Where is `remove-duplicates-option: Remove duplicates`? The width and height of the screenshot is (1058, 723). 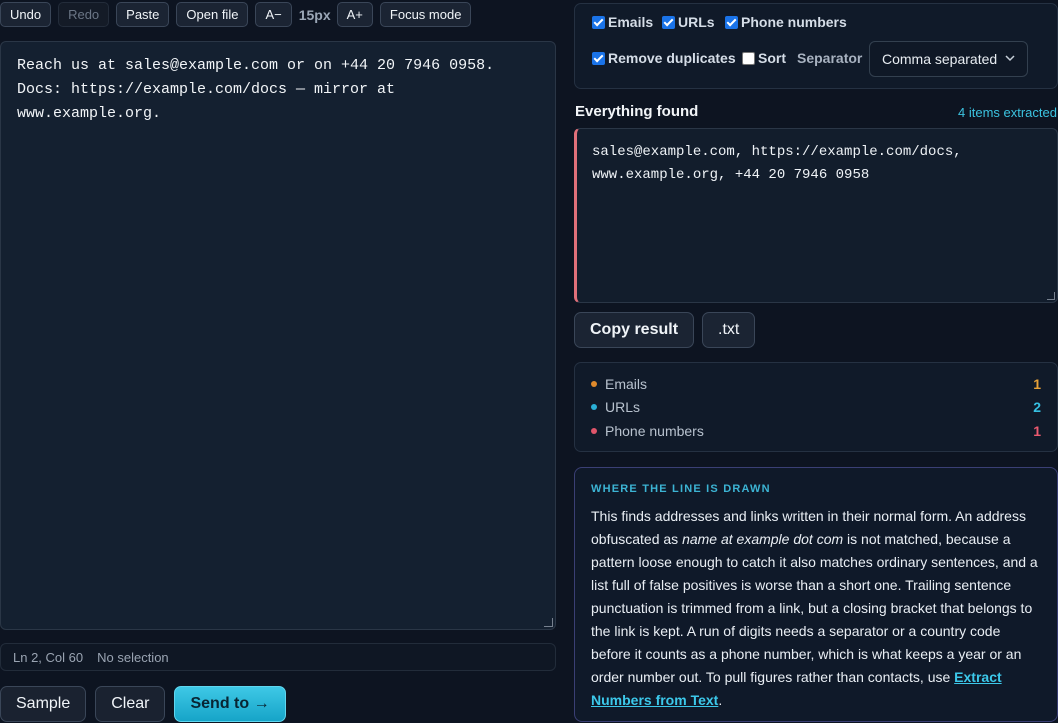
remove-duplicates-option: Remove duplicates is located at coordinates (664, 58).